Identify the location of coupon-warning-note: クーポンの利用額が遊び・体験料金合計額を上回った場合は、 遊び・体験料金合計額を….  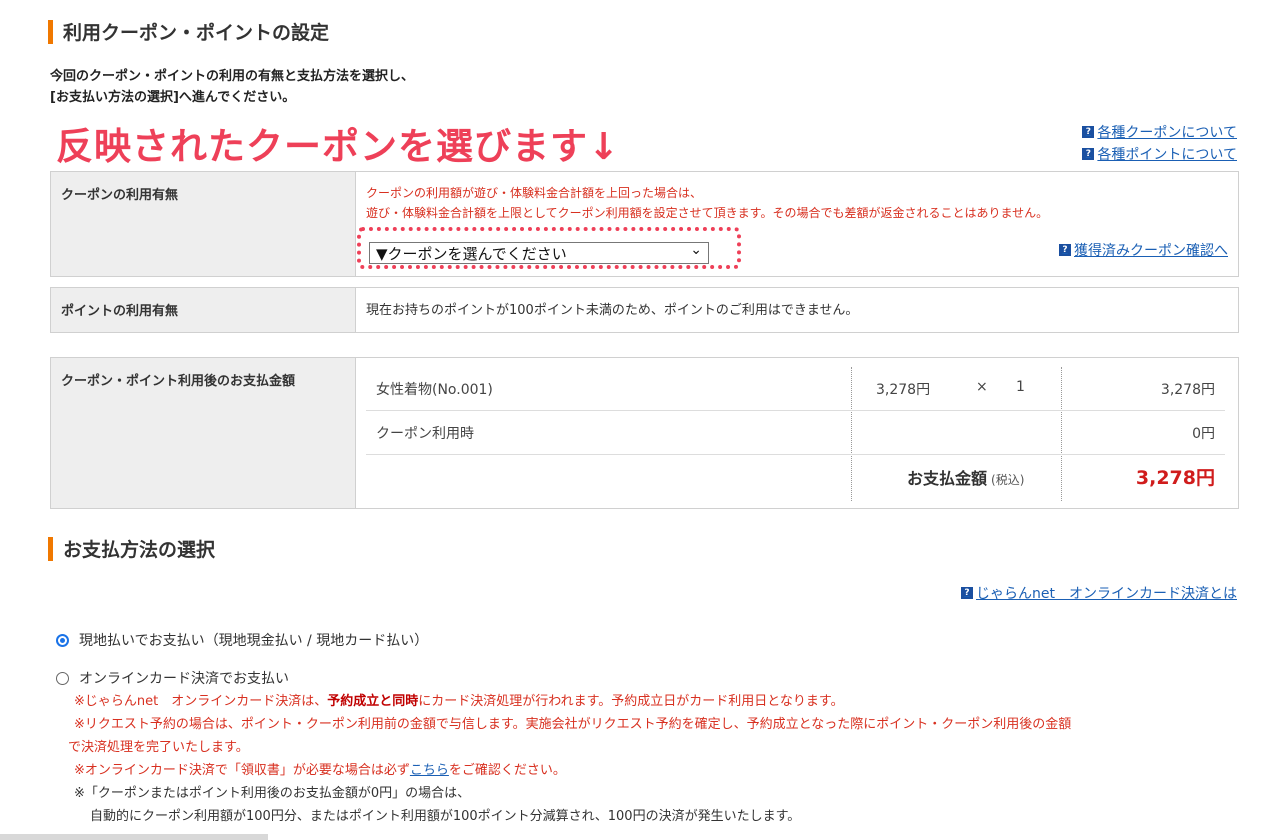
(707, 203).